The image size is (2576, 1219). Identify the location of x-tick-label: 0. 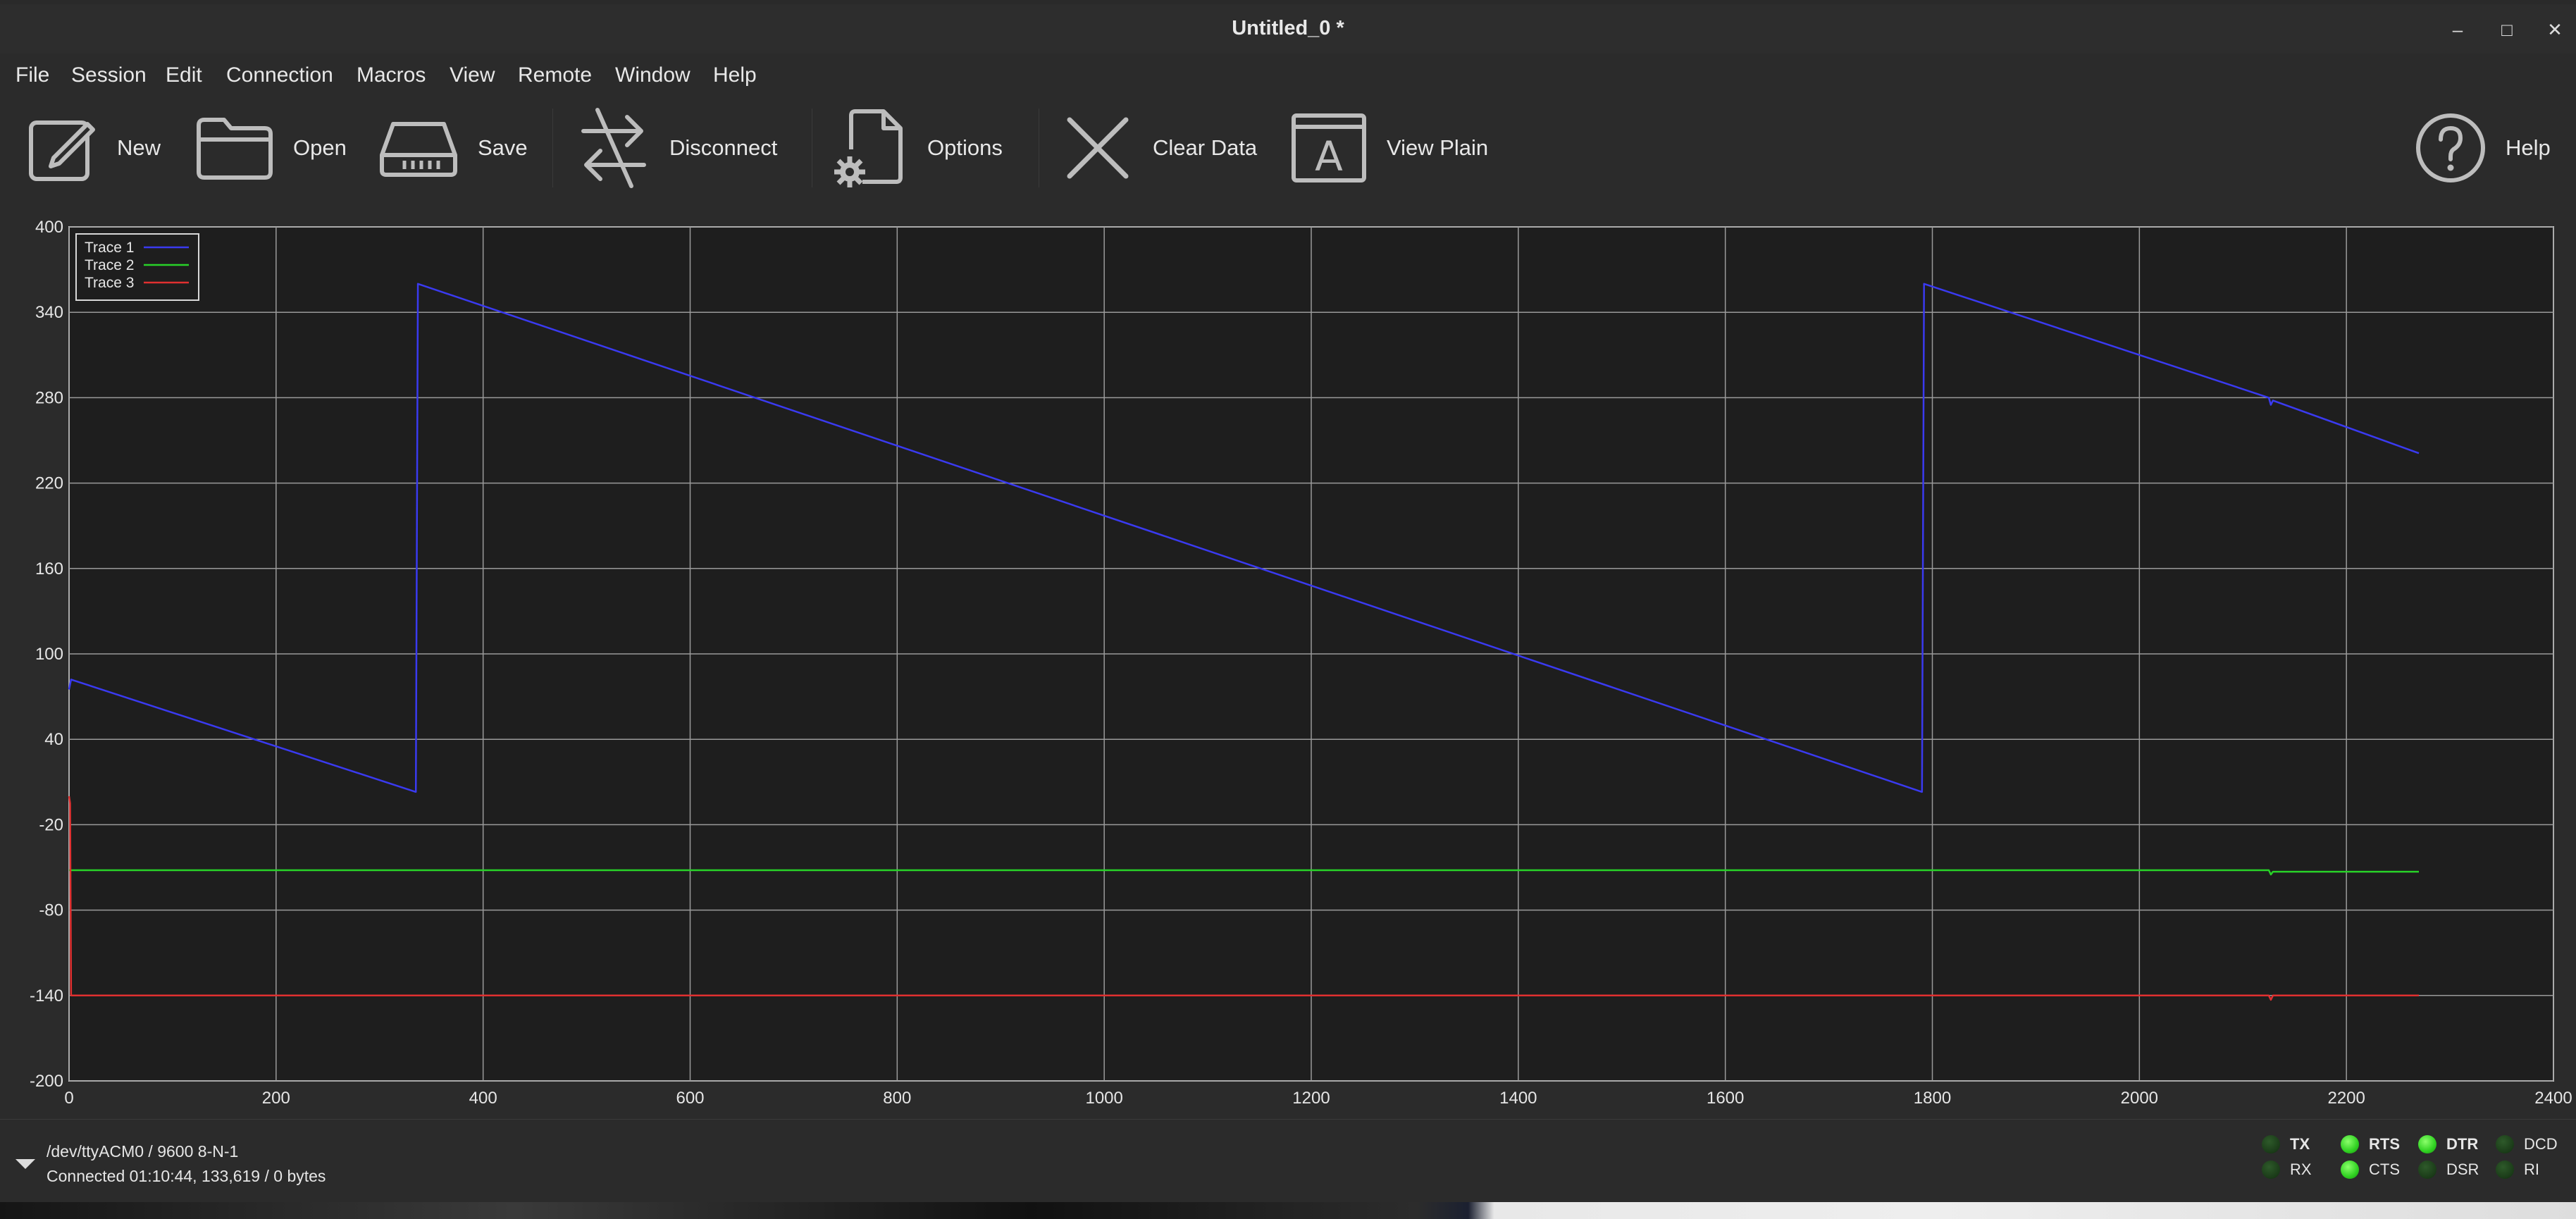
(68, 1098).